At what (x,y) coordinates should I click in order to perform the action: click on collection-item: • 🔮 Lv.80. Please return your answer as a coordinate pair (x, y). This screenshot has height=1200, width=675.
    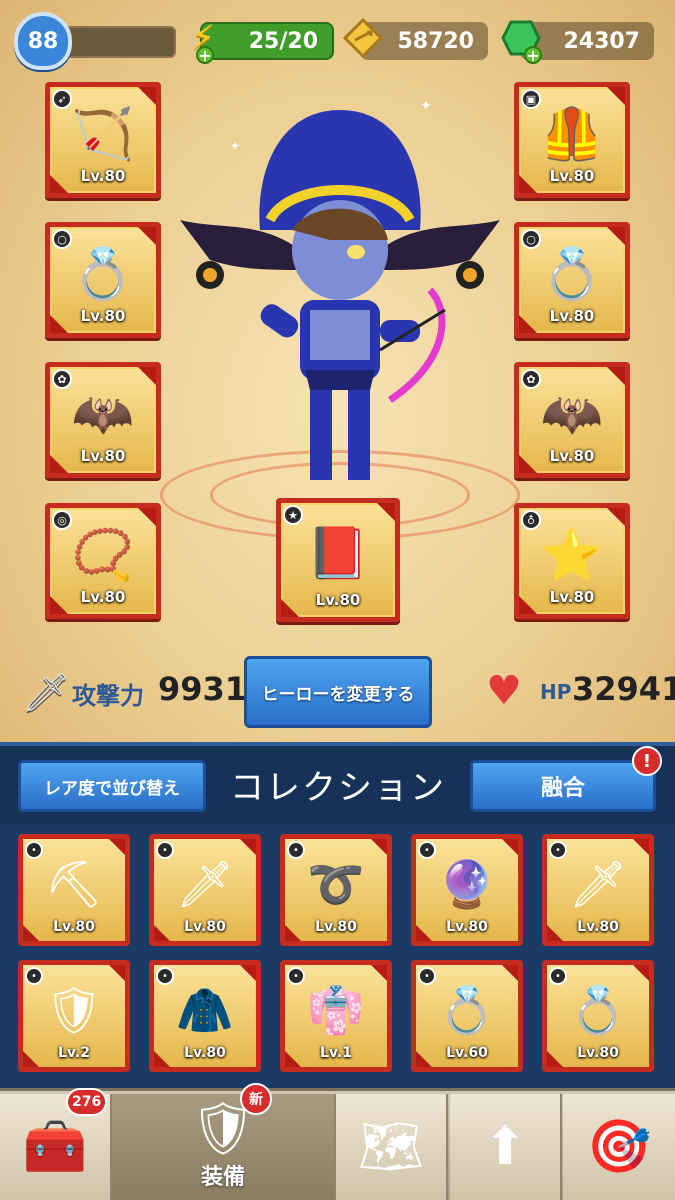
    Looking at the image, I should click on (467, 890).